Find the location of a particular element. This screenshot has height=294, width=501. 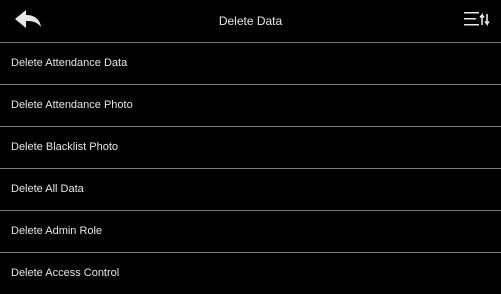

sort-menu-button is located at coordinates (477, 21).